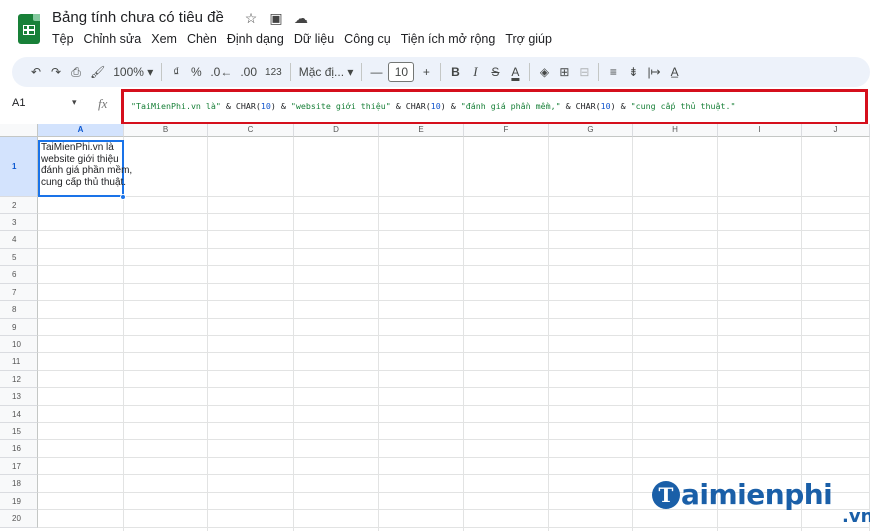  What do you see at coordinates (448, 39) in the screenshot?
I see `menu-extensions: Tiện ích mở rộng` at bounding box center [448, 39].